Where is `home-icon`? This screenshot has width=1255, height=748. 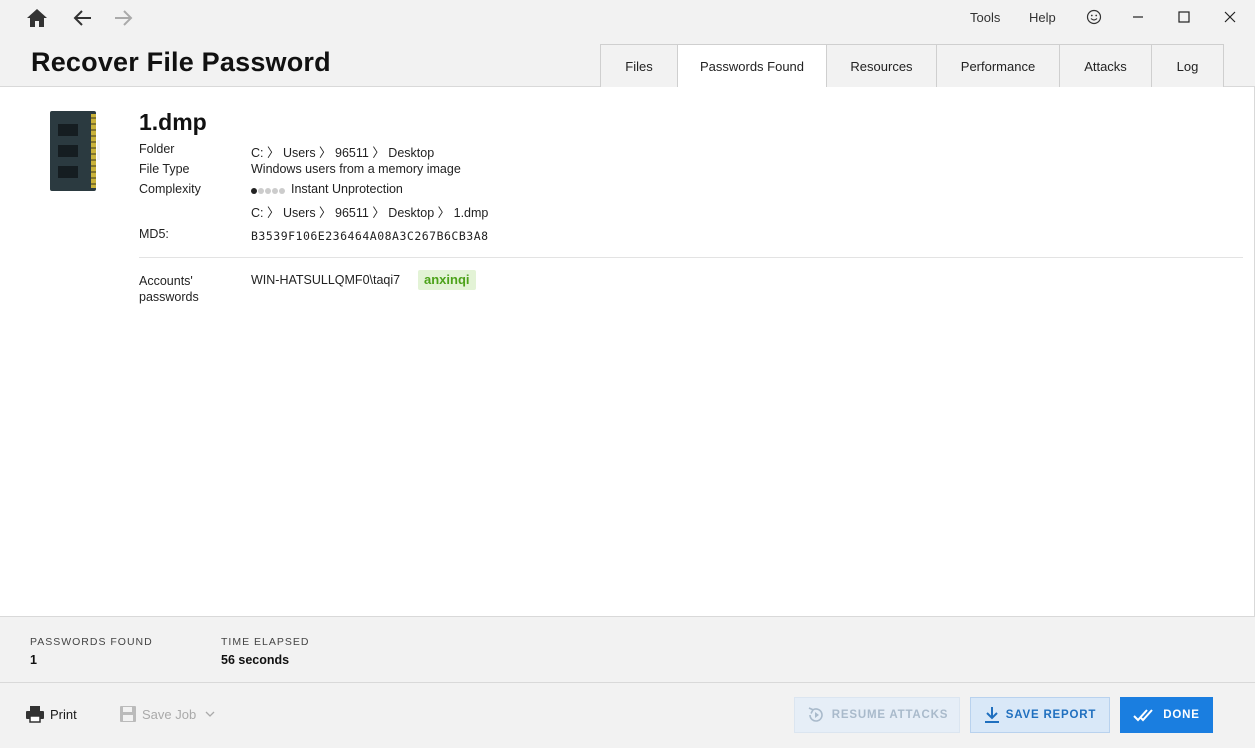
home-icon is located at coordinates (37, 18).